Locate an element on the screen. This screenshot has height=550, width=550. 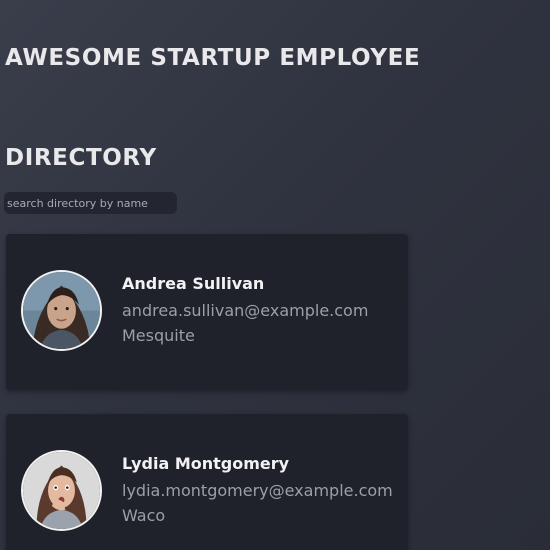
employee-city: Waco is located at coordinates (144, 515).